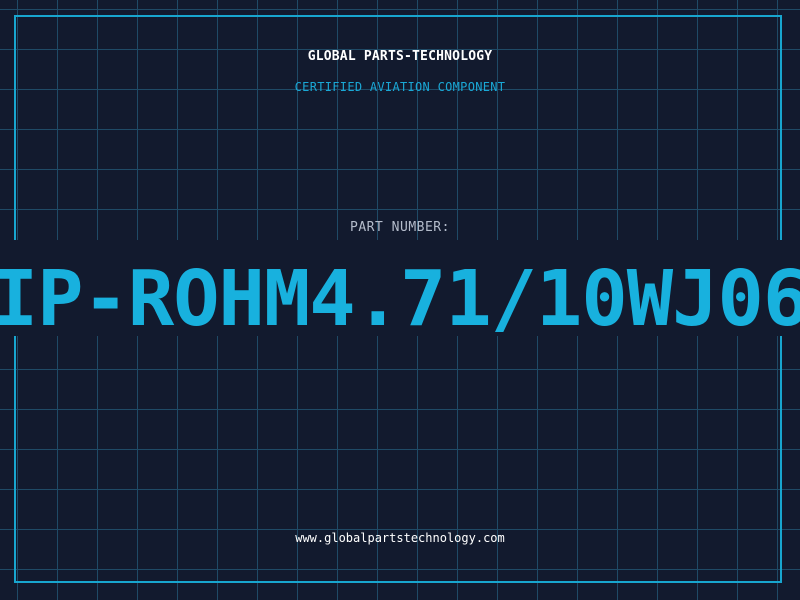 Image resolution: width=800 pixels, height=600 pixels. I want to click on brand-title: GLOBAL PARTS-TECHNOLOGY, so click(400, 56).